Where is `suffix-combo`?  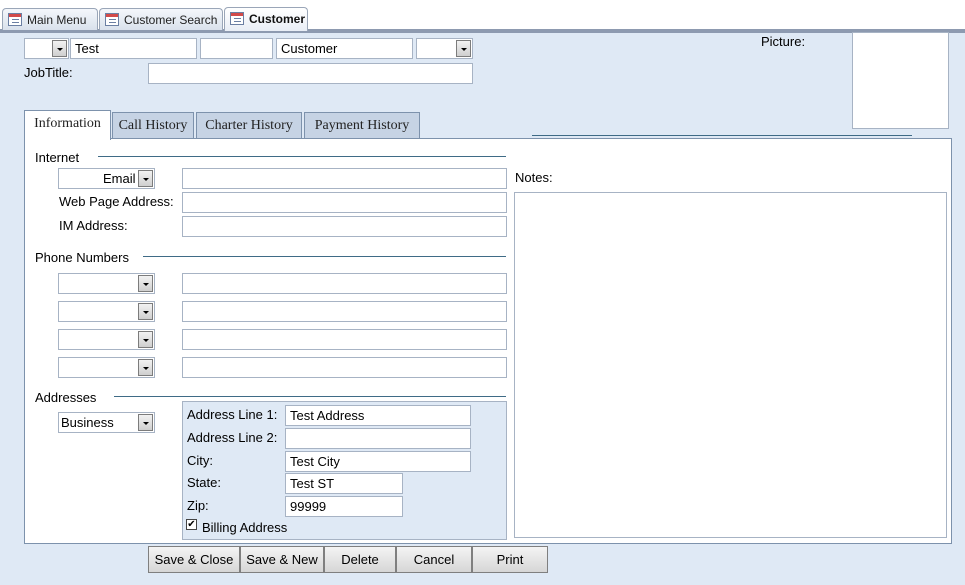
suffix-combo is located at coordinates (444, 48).